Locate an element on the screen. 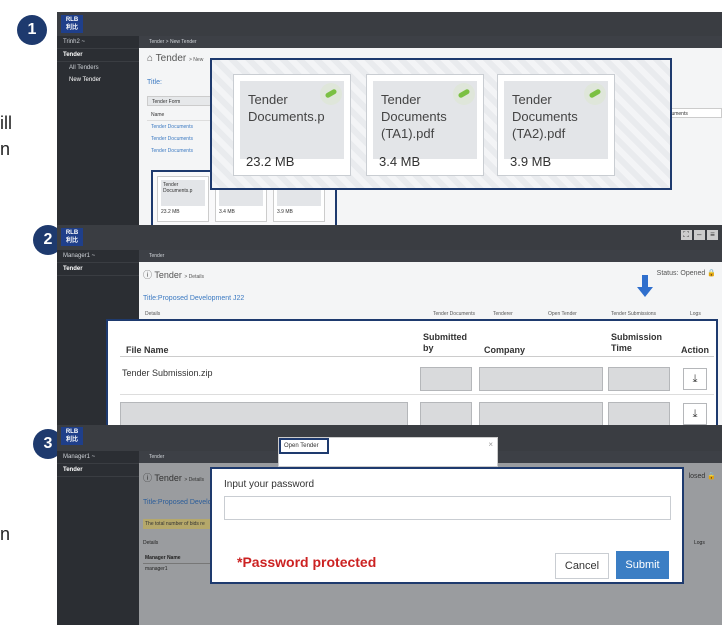 This screenshot has height=625, width=722. home-icon: ⌂ is located at coordinates (151, 58).